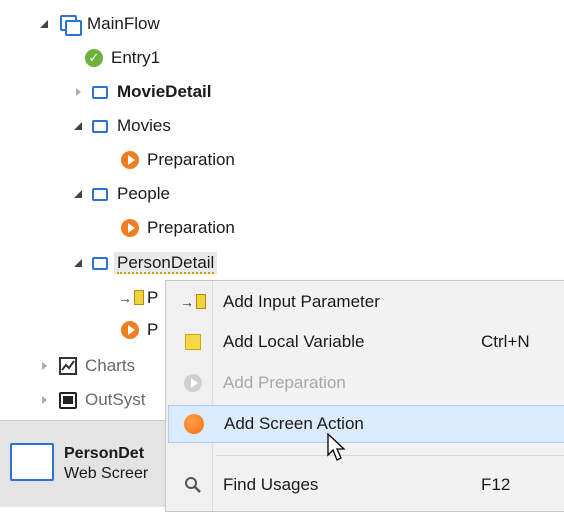 The height and width of the screenshot is (512, 564). I want to click on tree-node-charts: Charts, so click(86, 366).